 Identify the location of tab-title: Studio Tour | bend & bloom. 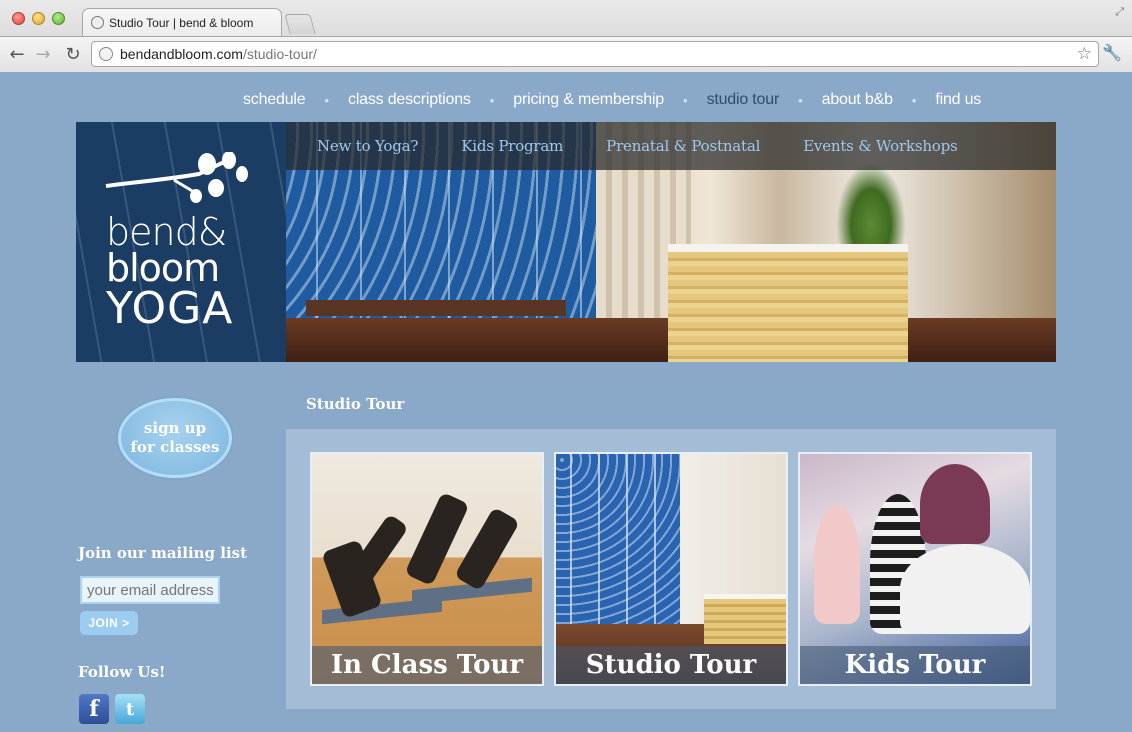
(181, 22).